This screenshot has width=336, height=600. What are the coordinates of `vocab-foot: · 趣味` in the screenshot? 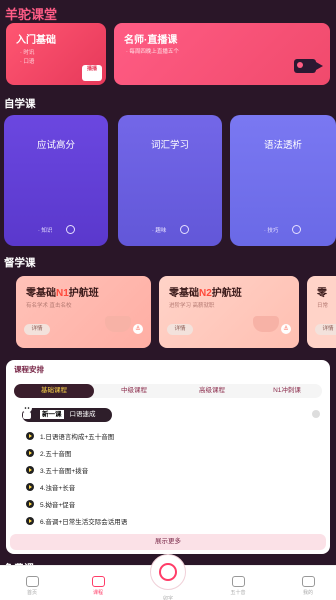 It's located at (159, 231).